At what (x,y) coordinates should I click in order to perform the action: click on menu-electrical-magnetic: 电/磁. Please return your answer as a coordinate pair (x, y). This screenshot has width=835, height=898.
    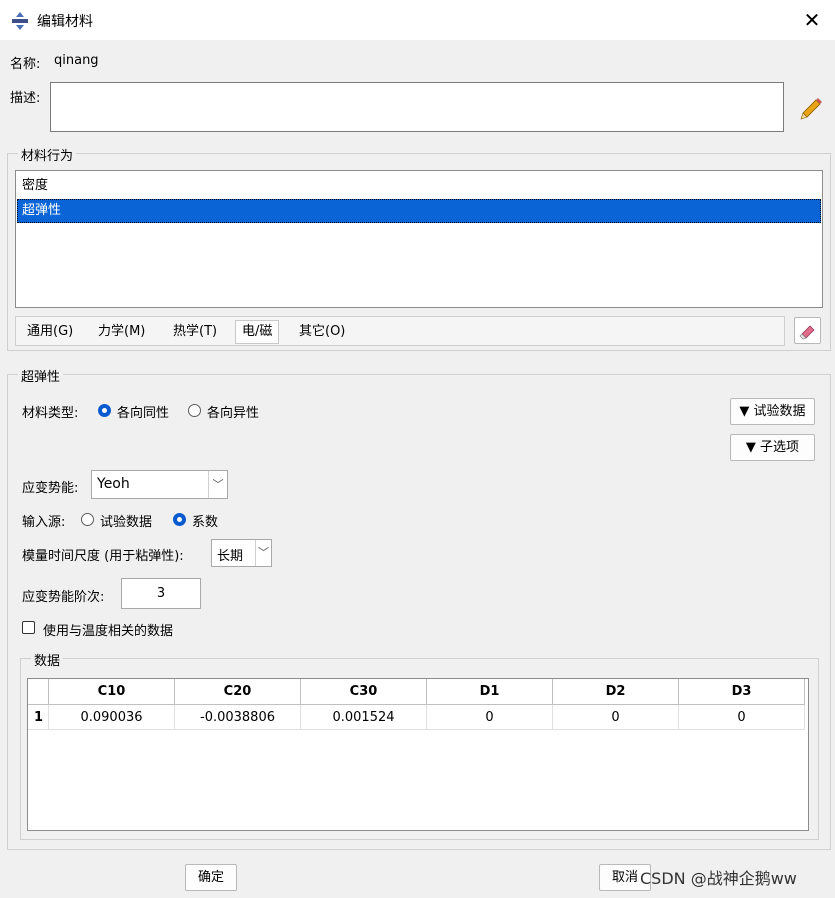
    Looking at the image, I should click on (257, 332).